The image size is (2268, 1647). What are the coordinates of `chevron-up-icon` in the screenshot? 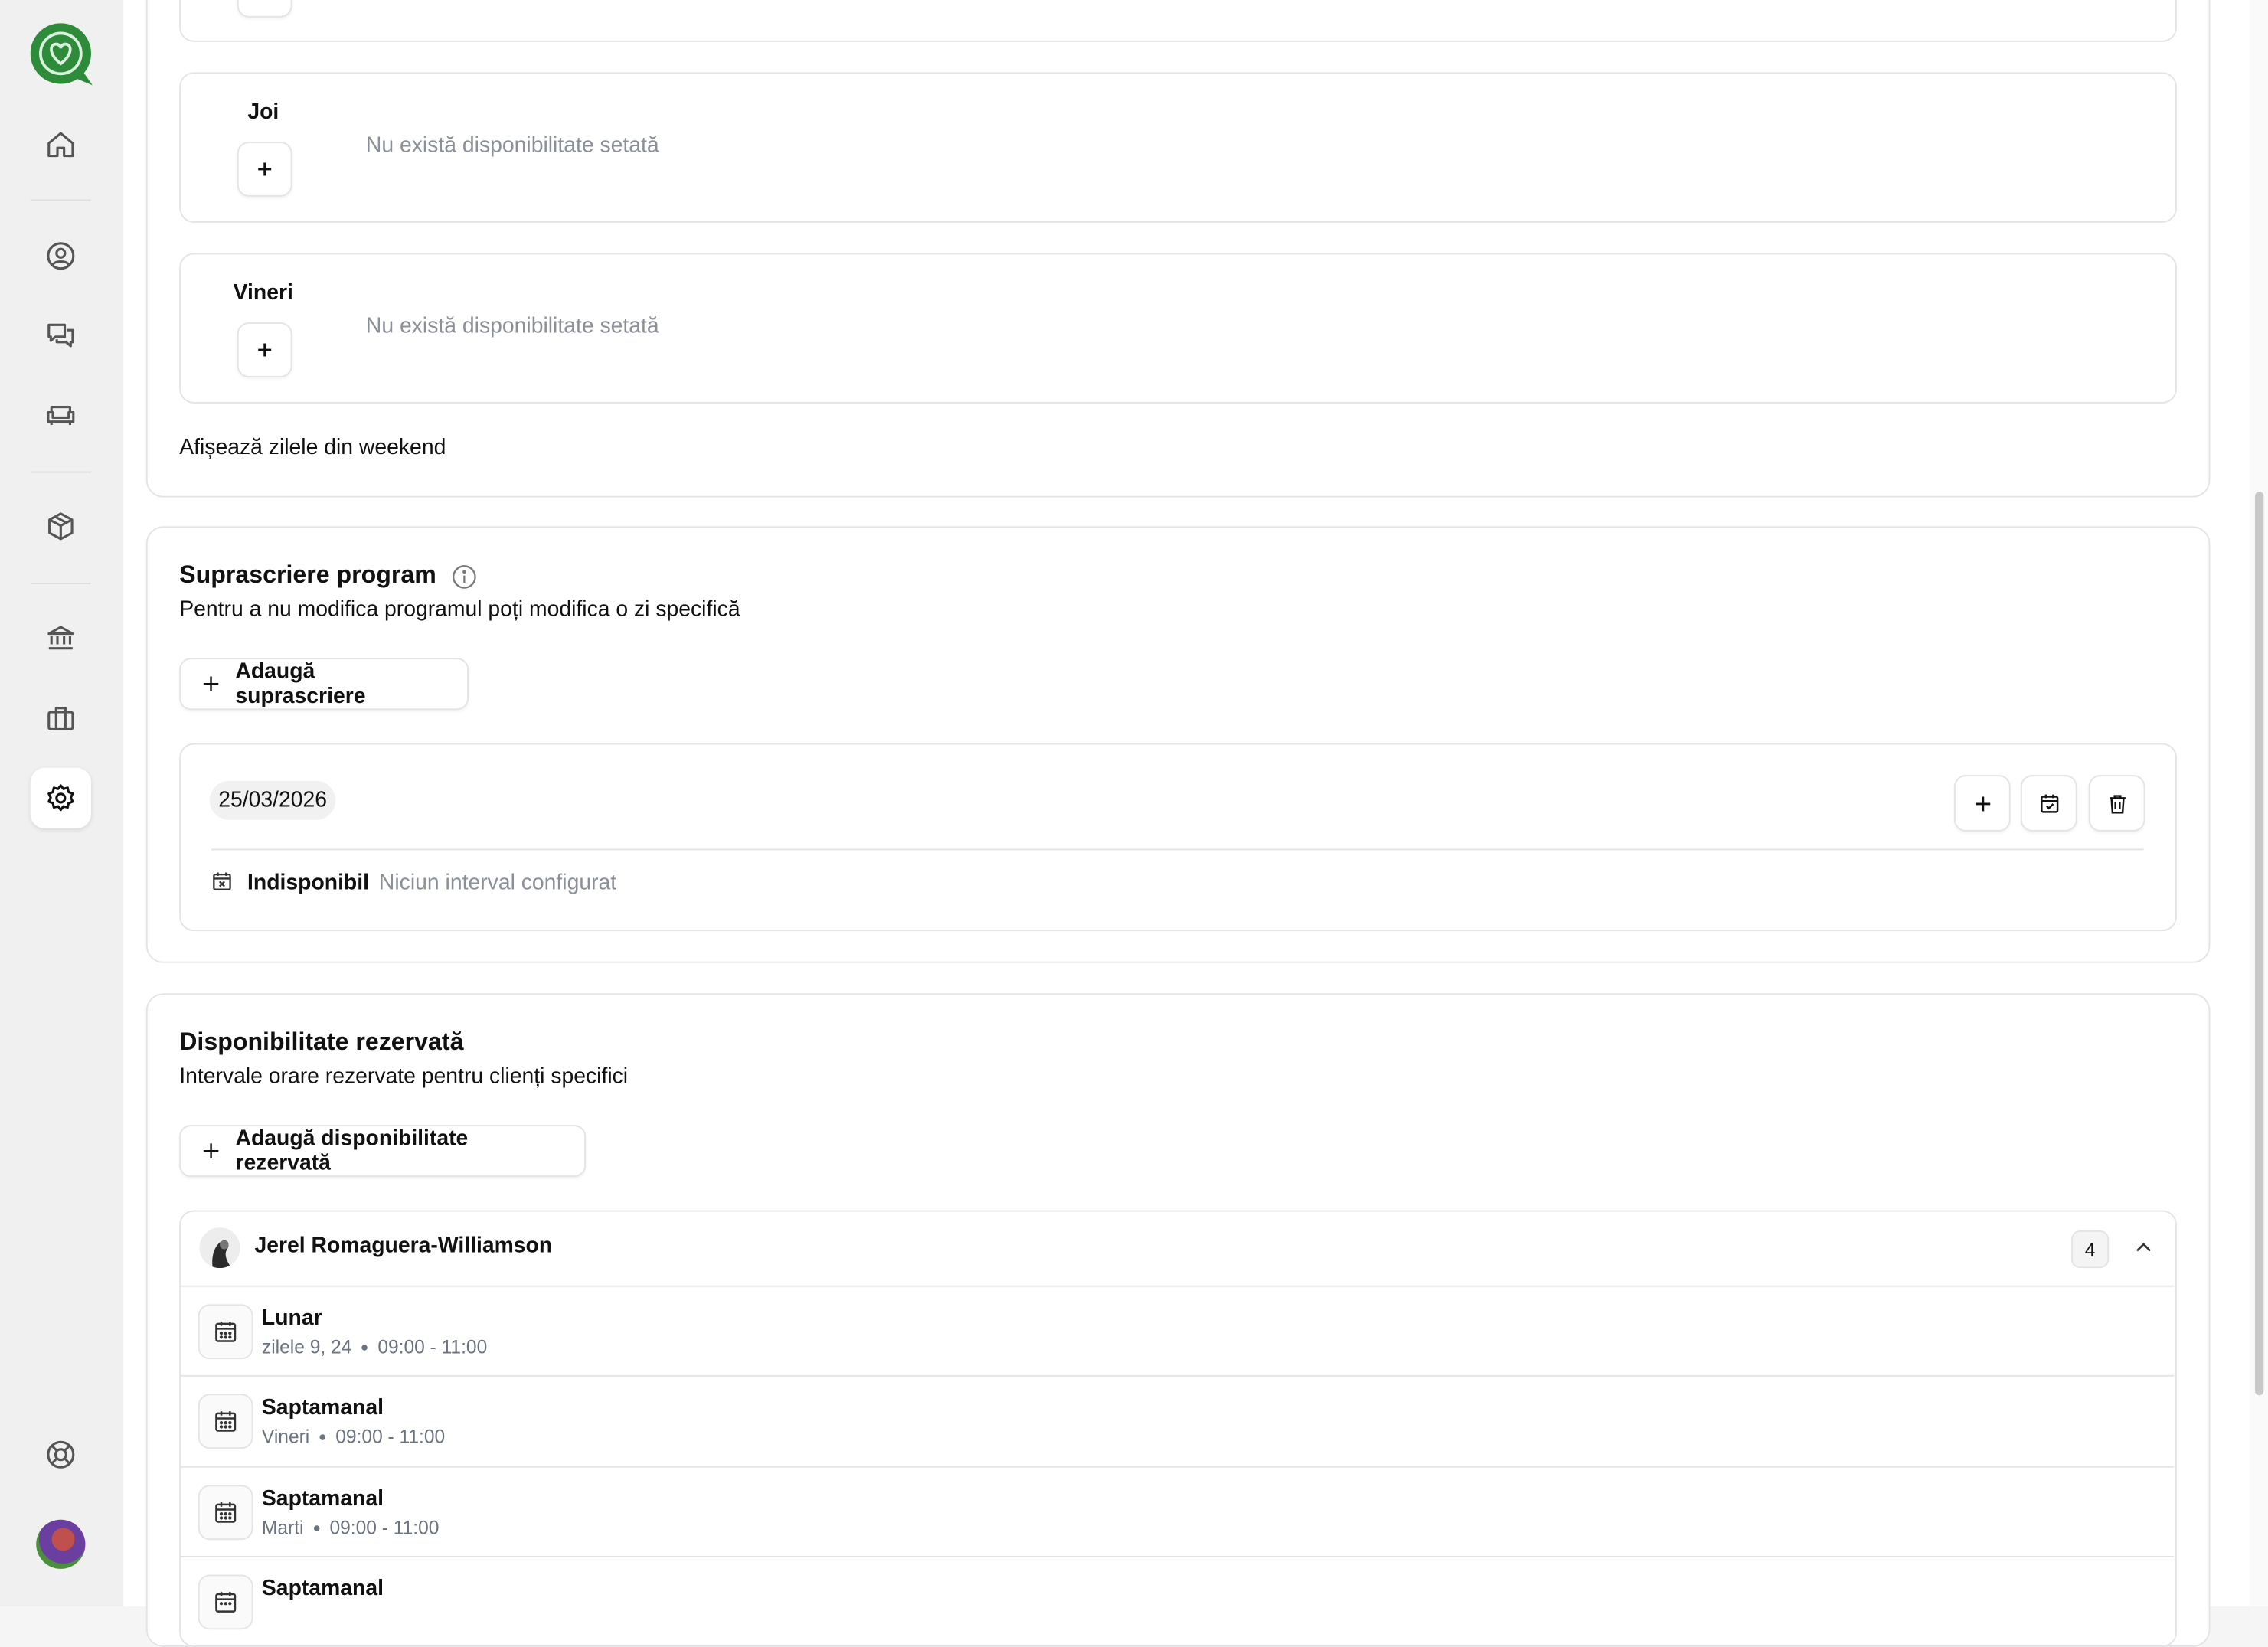 It's located at (2143, 1248).